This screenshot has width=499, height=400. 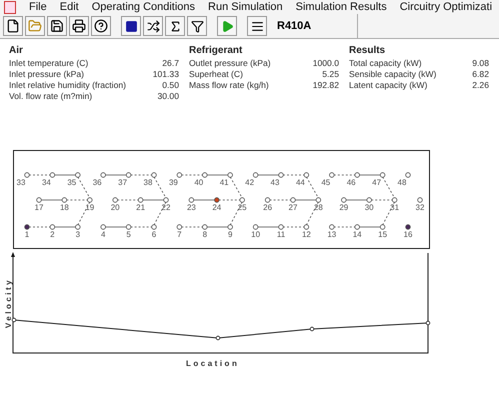 I want to click on section-title: Air, so click(x=16, y=50).